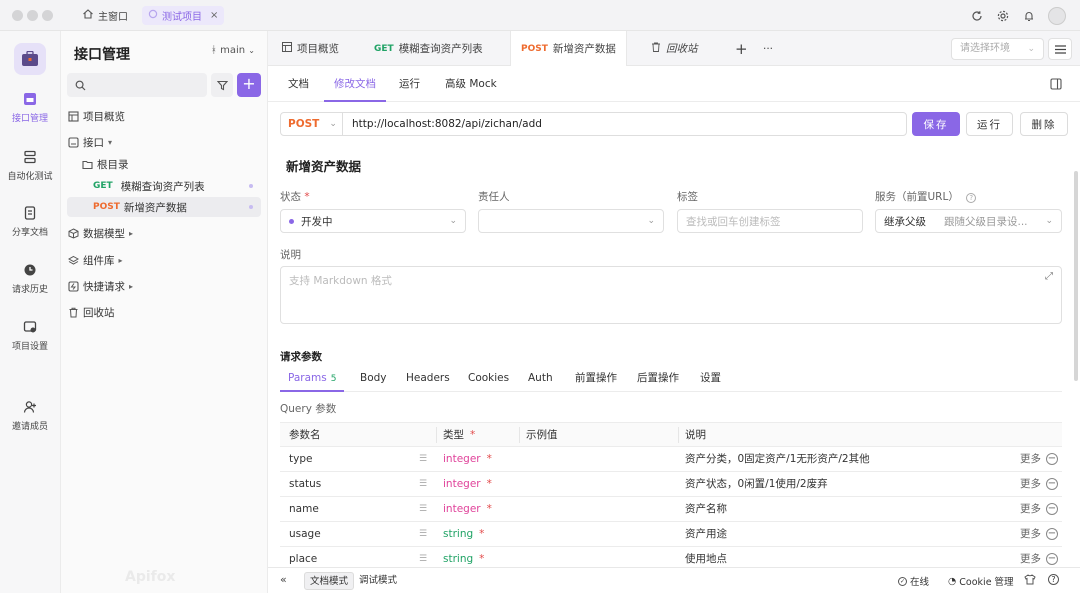 The height and width of the screenshot is (593, 1080). What do you see at coordinates (568, 48) in the screenshot?
I see `tab-post-endpoint: POST 新增资产数据` at bounding box center [568, 48].